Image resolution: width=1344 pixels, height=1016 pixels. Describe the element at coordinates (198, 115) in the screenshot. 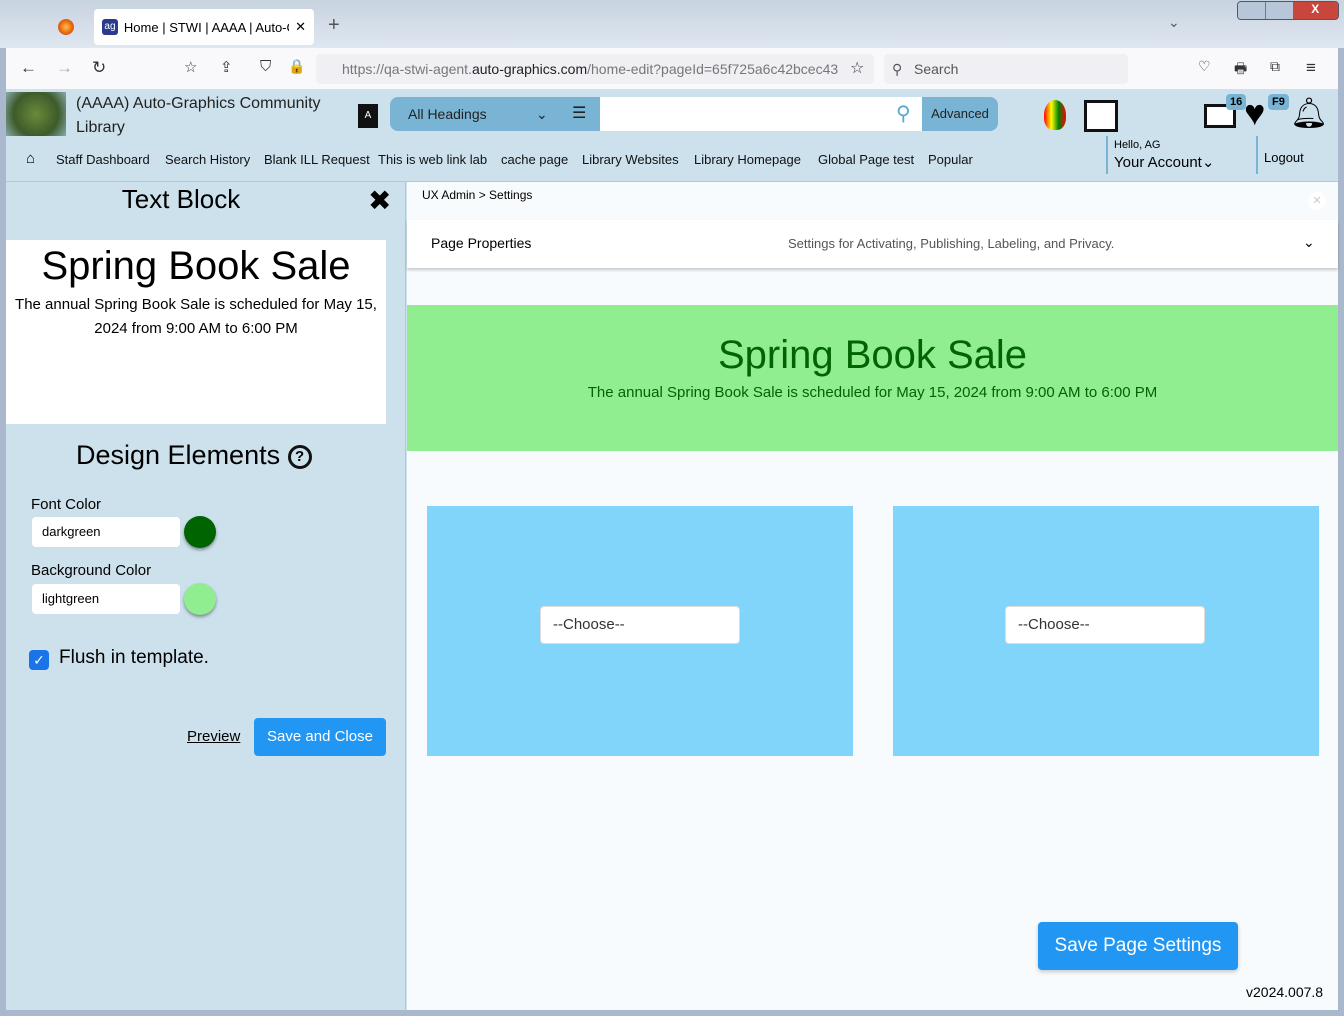

I see `library-name: (AAAA) Auto-Graphics Community Library` at that location.